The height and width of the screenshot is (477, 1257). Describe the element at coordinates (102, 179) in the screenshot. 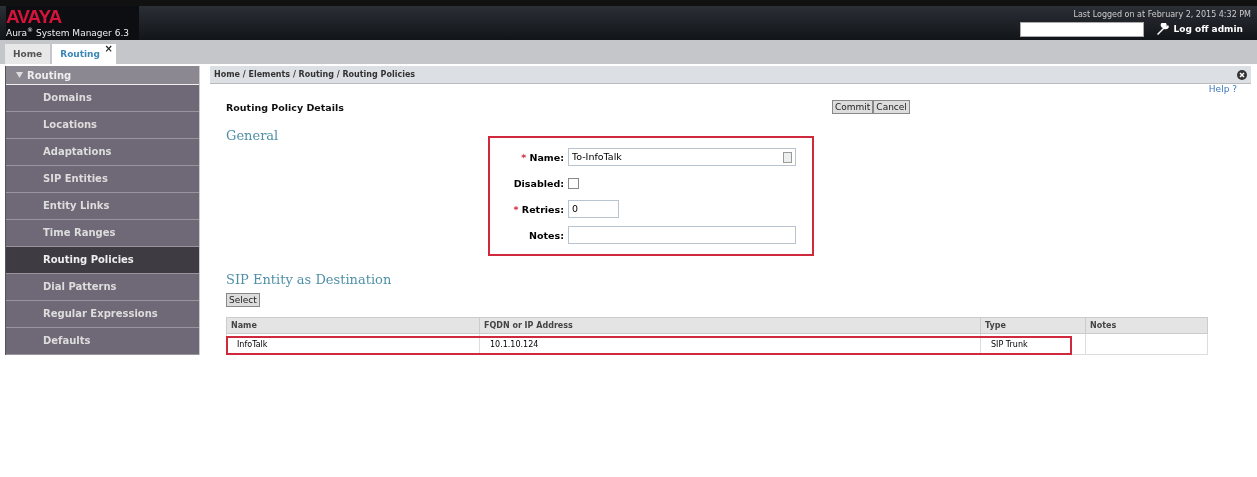

I see `sidebar-item: SIP Entities` at that location.